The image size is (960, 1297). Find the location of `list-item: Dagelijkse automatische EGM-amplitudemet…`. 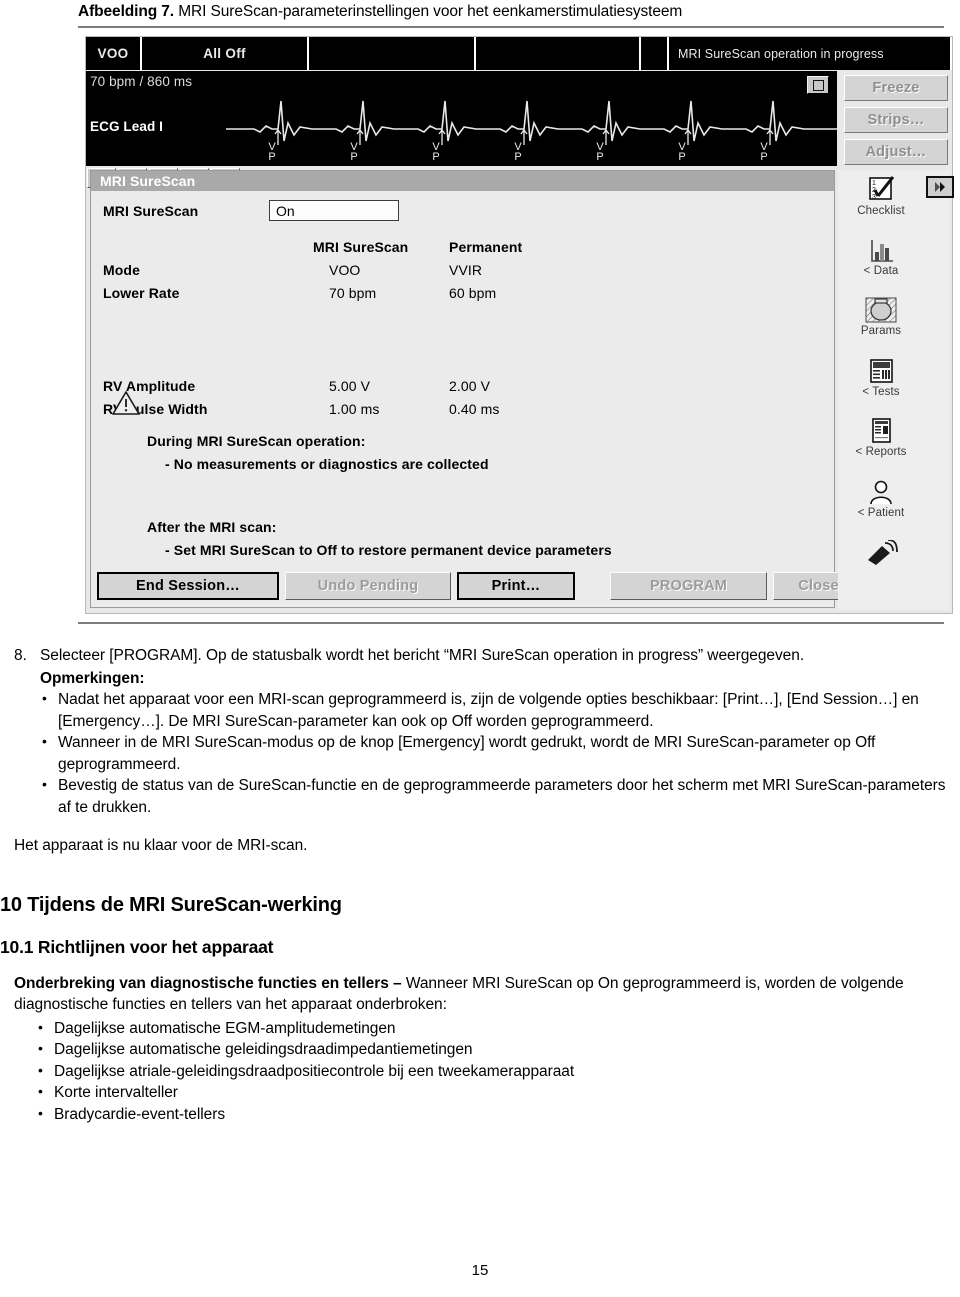

list-item: Dagelijkse automatische EGM-amplitudemet… is located at coordinates (498, 1028).